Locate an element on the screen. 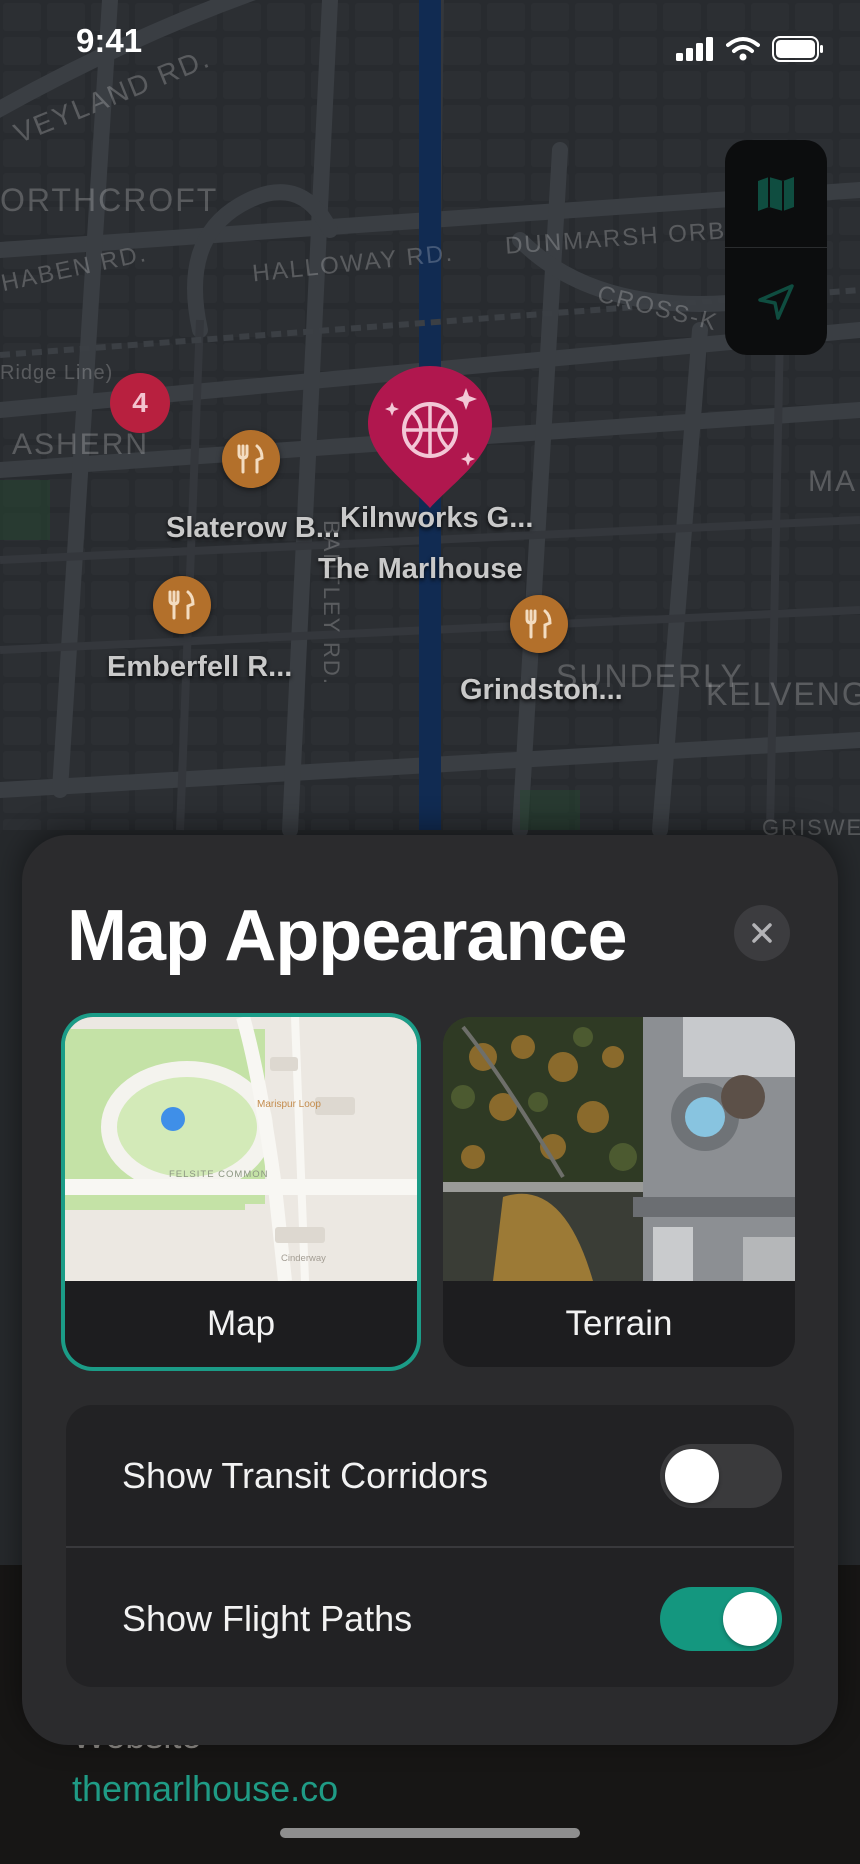 Image resolution: width=860 pixels, height=1864 pixels. option-label: Terrain is located at coordinates (619, 1323).